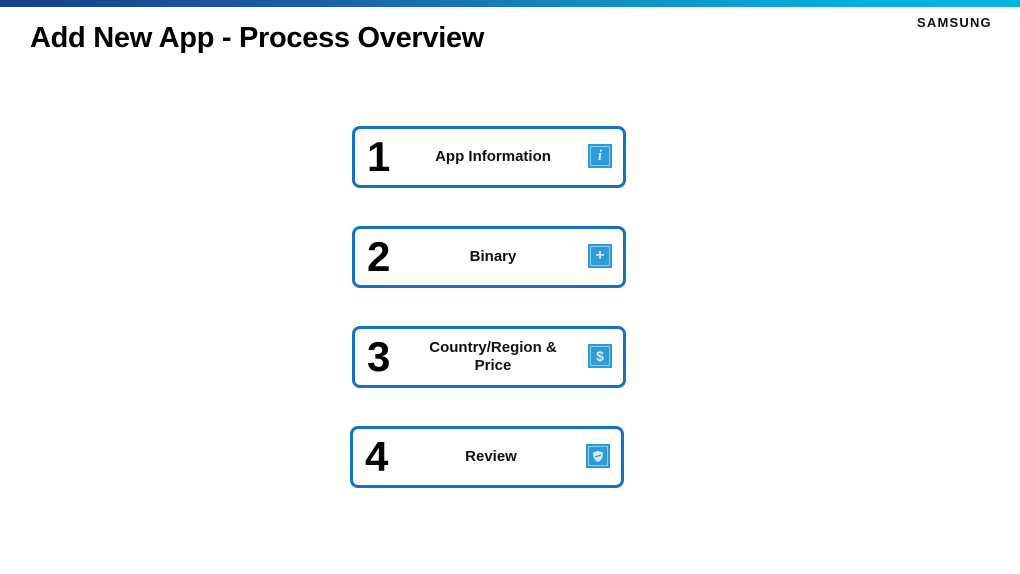 The image size is (1020, 574). I want to click on step-label: App Information, so click(493, 156).